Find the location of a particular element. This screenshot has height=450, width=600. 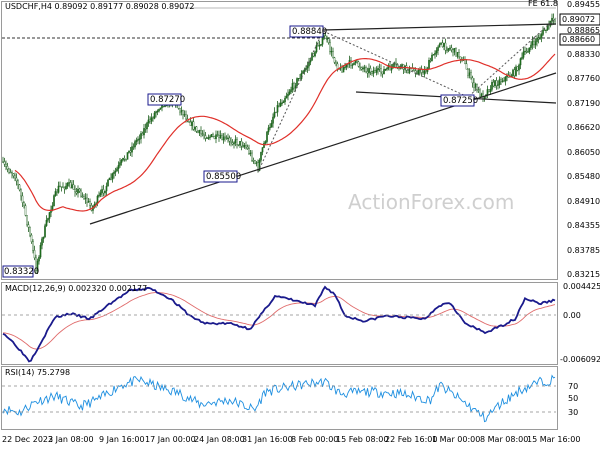

annotation-label-3: 0.87250 is located at coordinates (460, 101).